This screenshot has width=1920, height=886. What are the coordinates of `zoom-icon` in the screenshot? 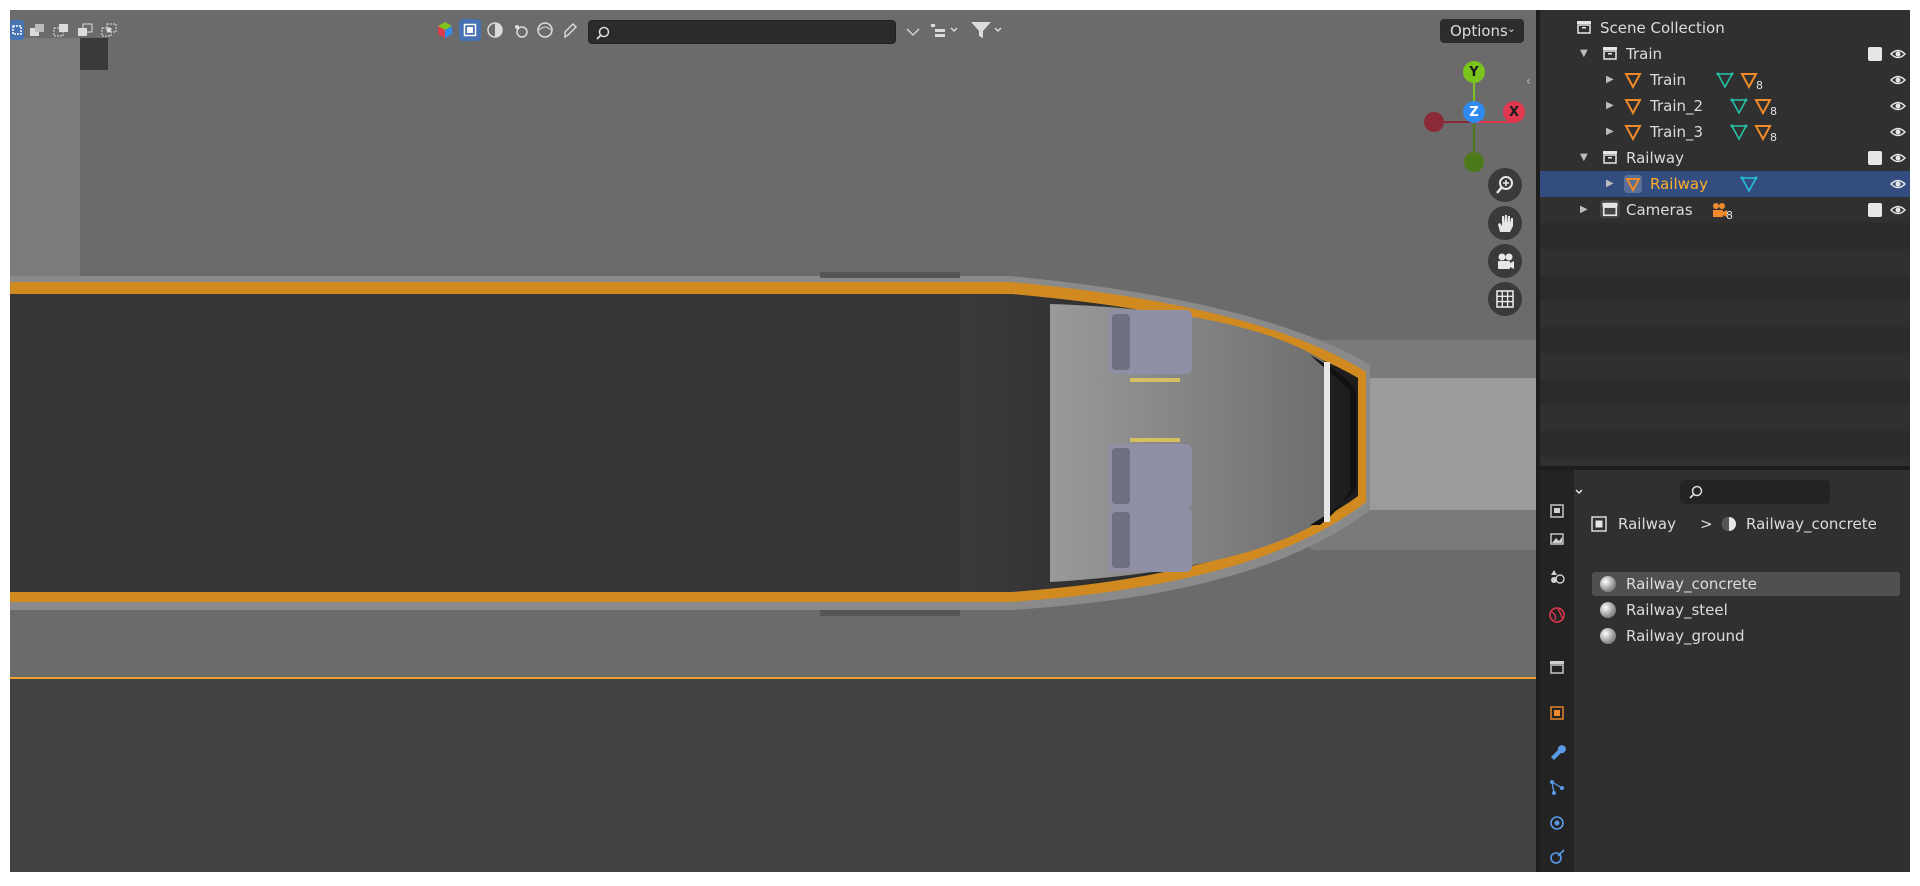 It's located at (1505, 185).